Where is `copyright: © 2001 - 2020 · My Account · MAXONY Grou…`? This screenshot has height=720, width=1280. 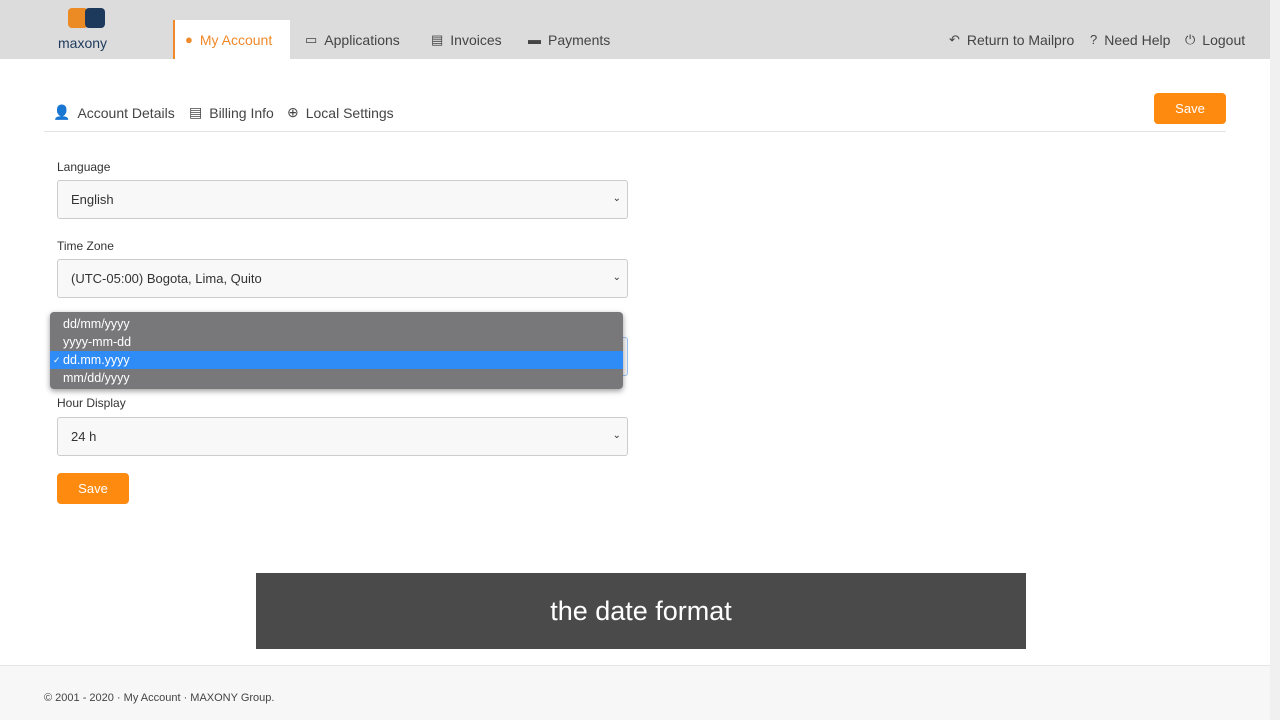
copyright: © 2001 - 2020 · My Account · MAXONY Grou… is located at coordinates (159, 698).